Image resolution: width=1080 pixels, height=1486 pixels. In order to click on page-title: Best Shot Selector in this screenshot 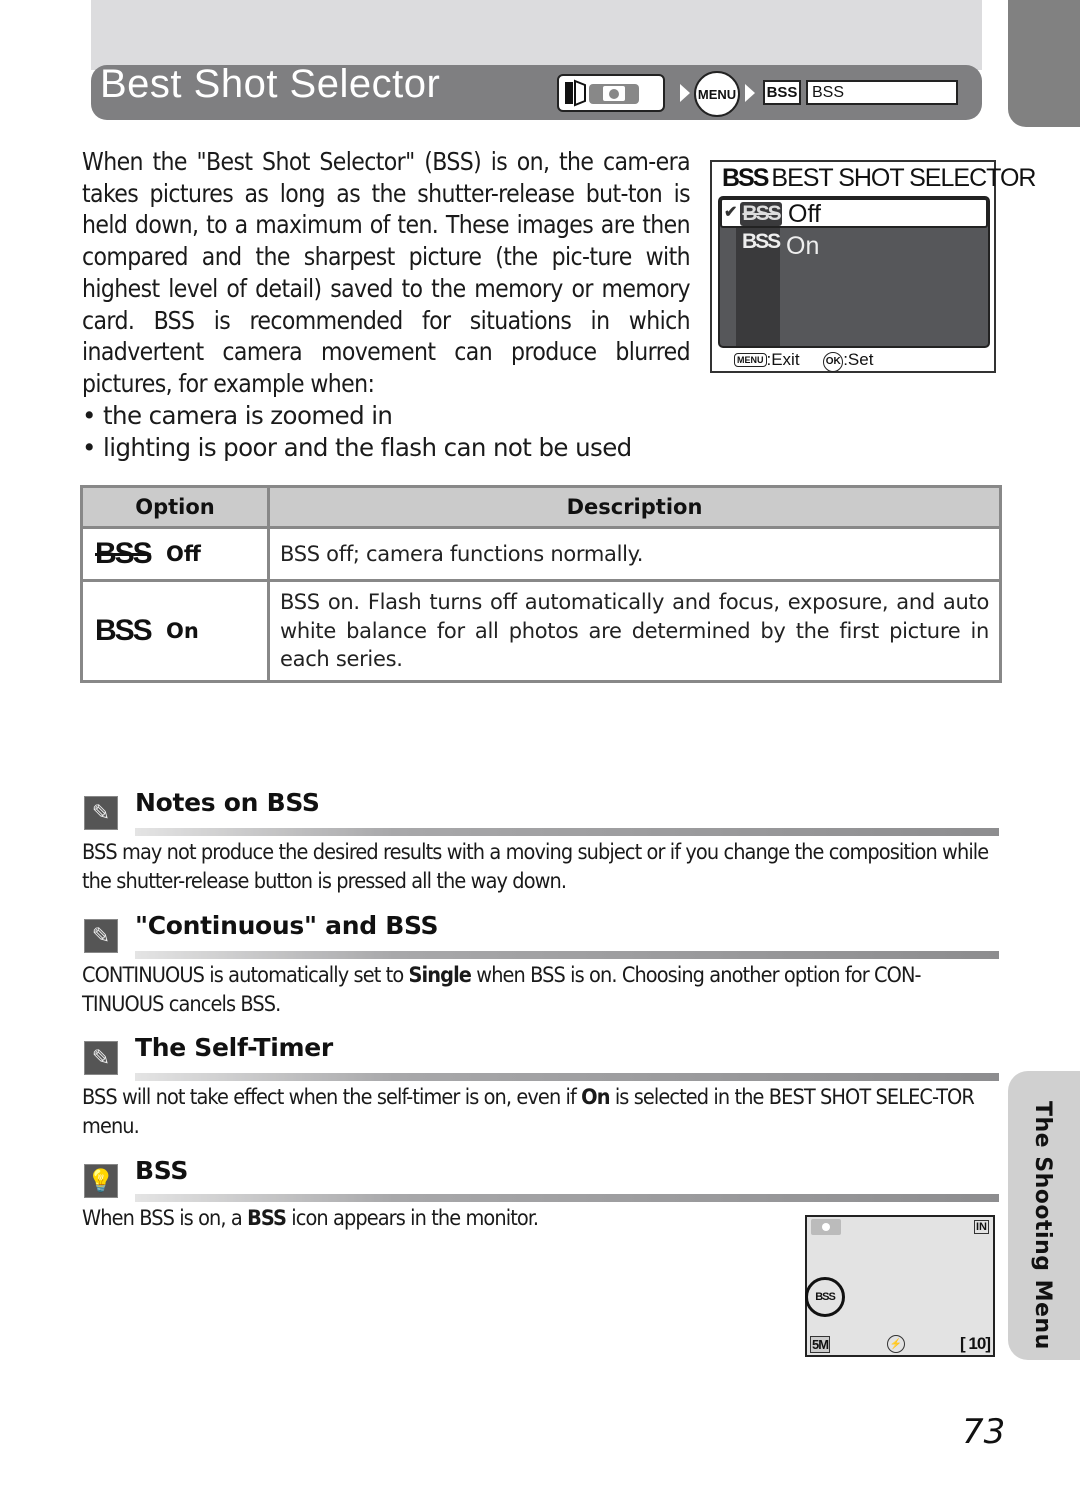, I will do `click(270, 84)`.